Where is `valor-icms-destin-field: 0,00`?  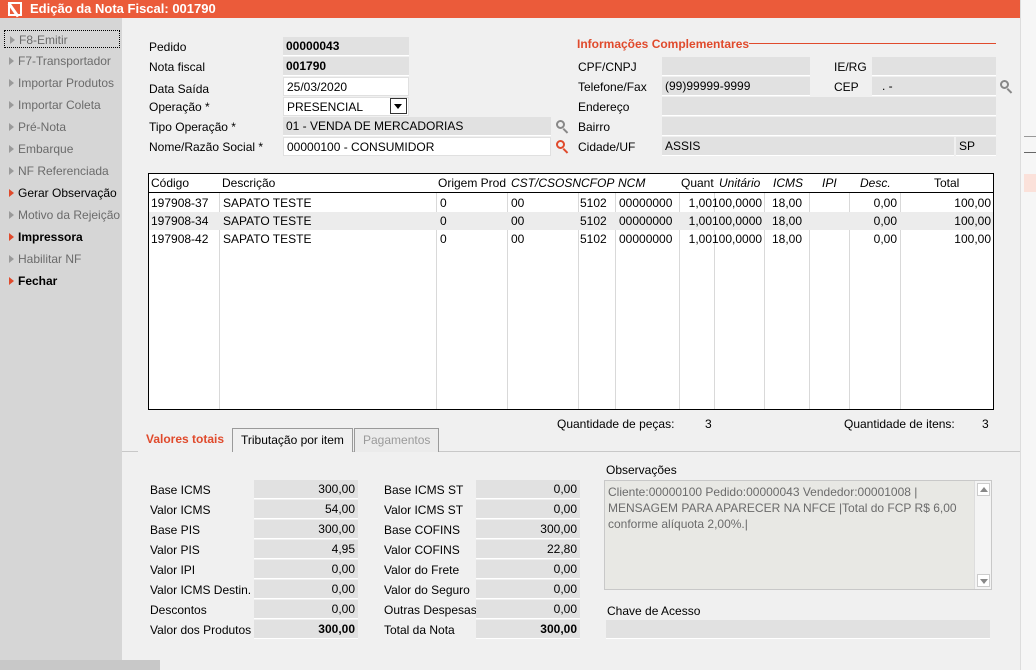 valor-icms-destin-field: 0,00 is located at coordinates (306, 589).